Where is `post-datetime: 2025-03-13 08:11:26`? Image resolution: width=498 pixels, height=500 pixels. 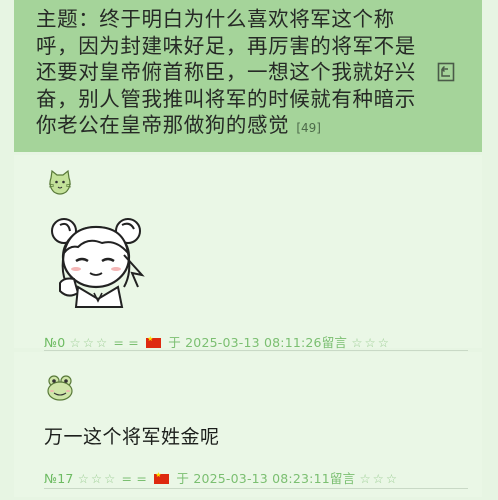
post-datetime: 2025-03-13 08:11:26 is located at coordinates (253, 342).